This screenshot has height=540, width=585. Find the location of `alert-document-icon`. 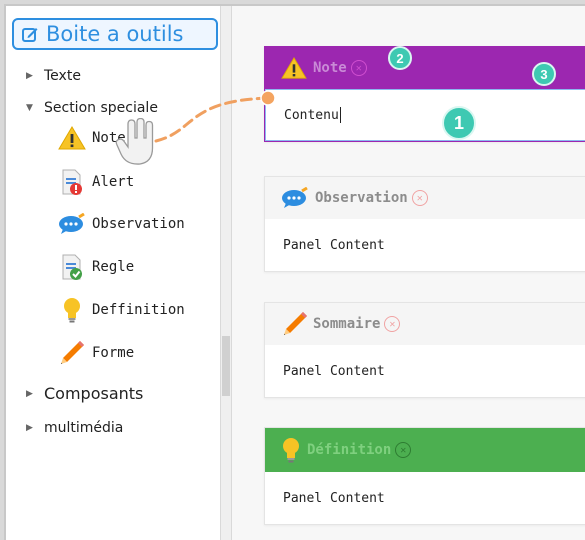

alert-document-icon is located at coordinates (72, 182).